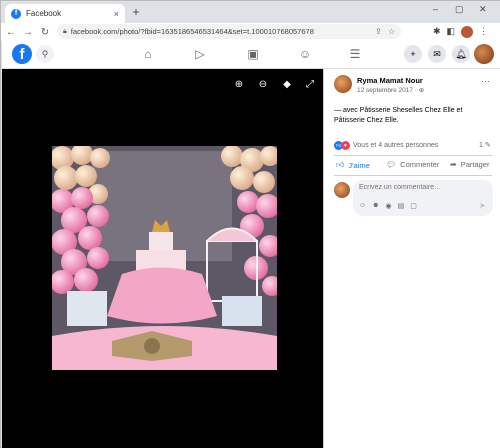 The height and width of the screenshot is (448, 500). I want to click on extensions-icon: ✱, so click(437, 32).